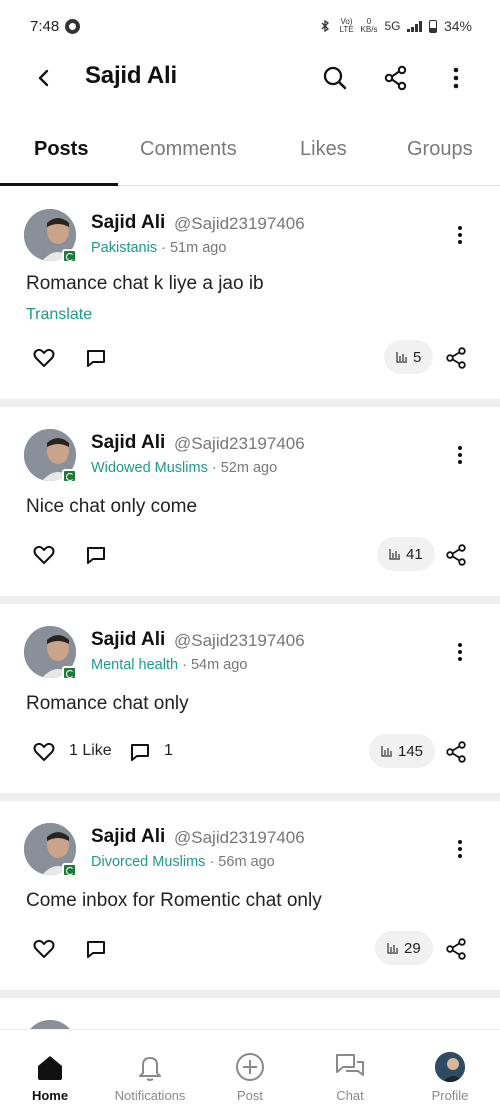  Describe the element at coordinates (412, 948) in the screenshot. I see `views-count: 29` at that location.